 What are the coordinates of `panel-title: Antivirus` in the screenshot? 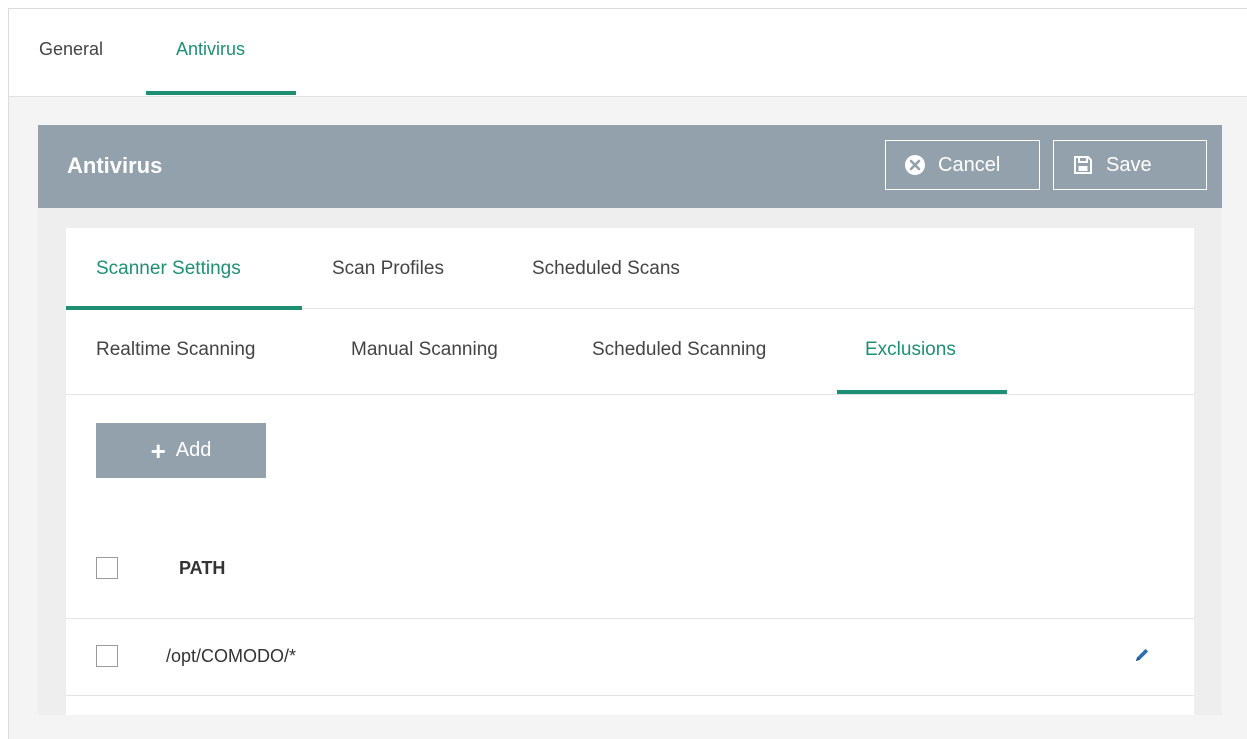 It's located at (115, 165).